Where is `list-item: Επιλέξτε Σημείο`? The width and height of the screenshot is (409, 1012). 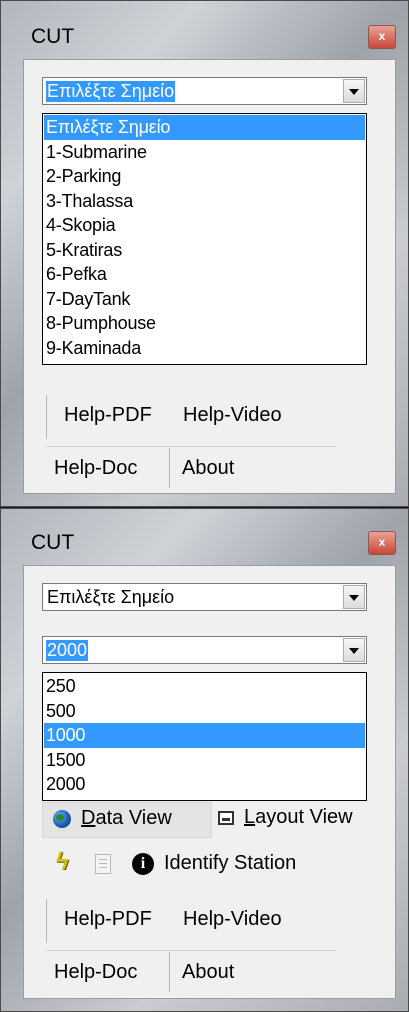 list-item: Επιλέξτε Σημείο is located at coordinates (204, 127).